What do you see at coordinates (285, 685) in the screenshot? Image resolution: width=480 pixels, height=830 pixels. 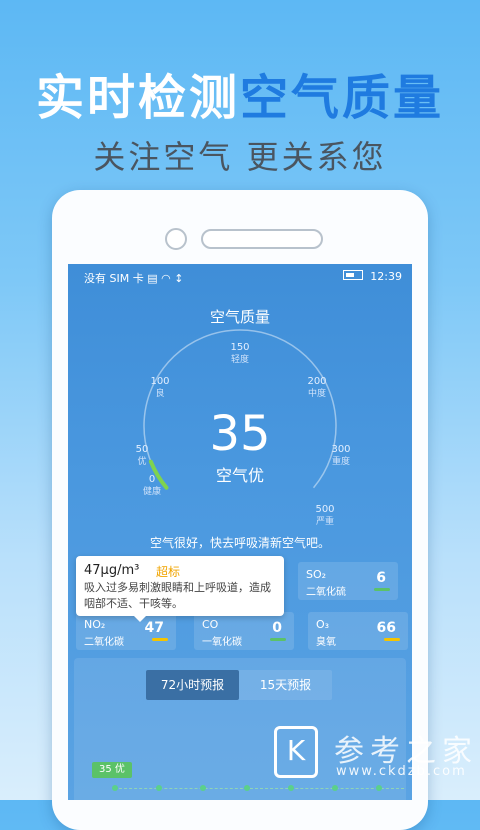 I see `tab-15-day: 15天预报` at bounding box center [285, 685].